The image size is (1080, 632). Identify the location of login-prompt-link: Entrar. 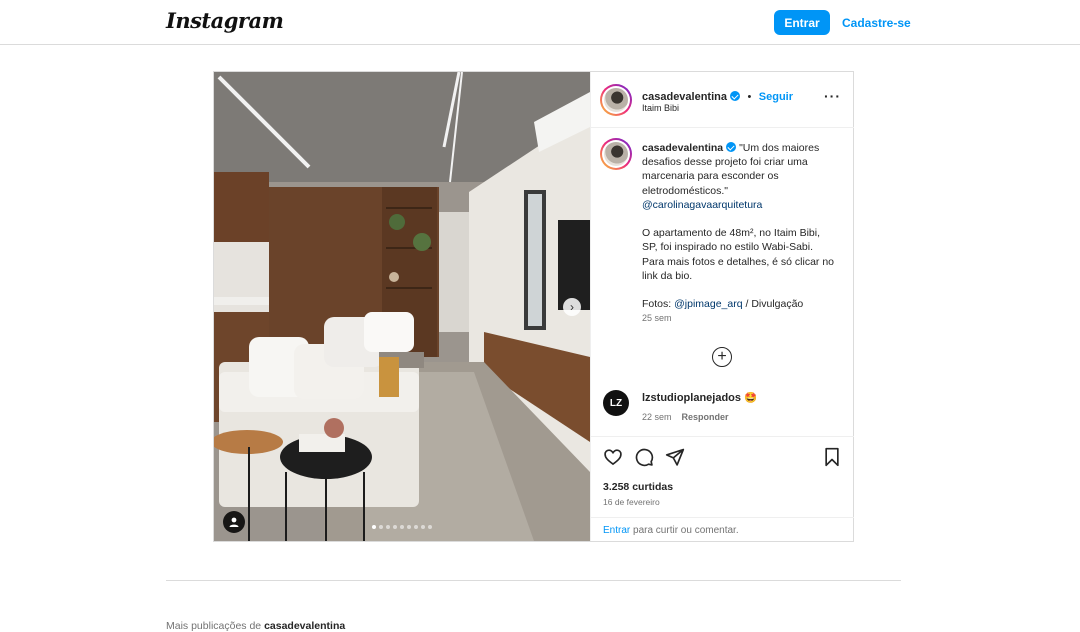
(616, 530).